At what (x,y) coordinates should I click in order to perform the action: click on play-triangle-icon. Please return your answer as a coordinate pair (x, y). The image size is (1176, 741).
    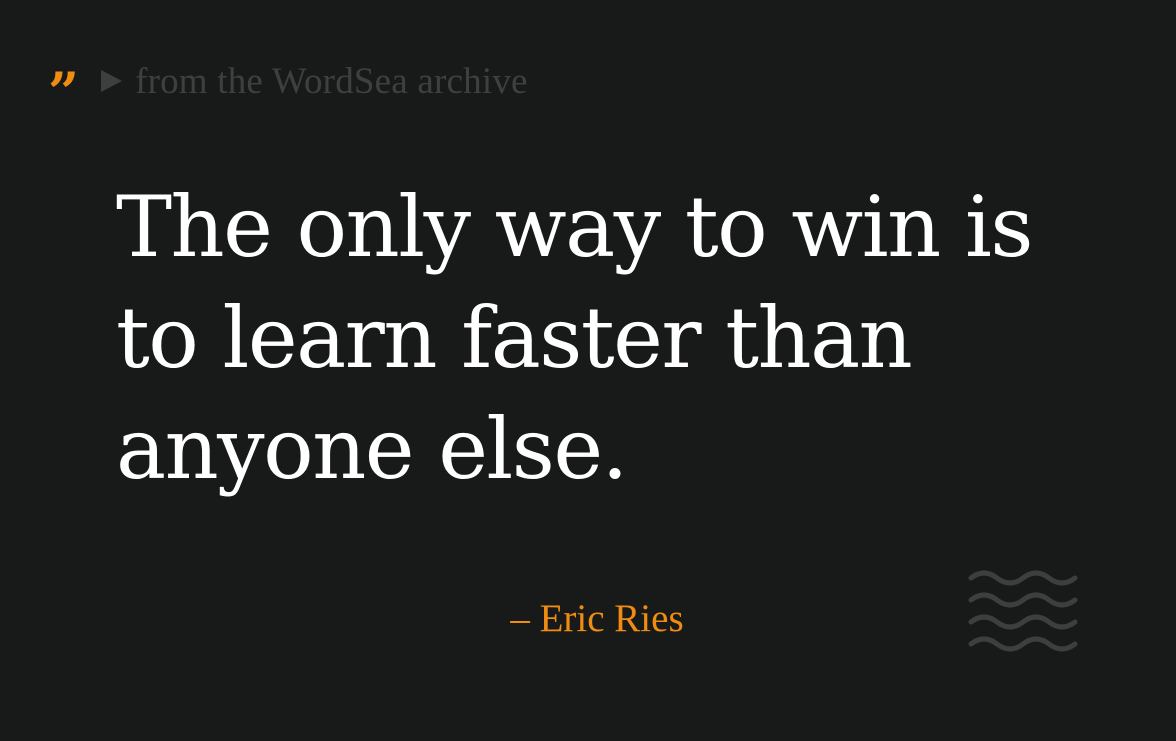
    Looking at the image, I should click on (112, 81).